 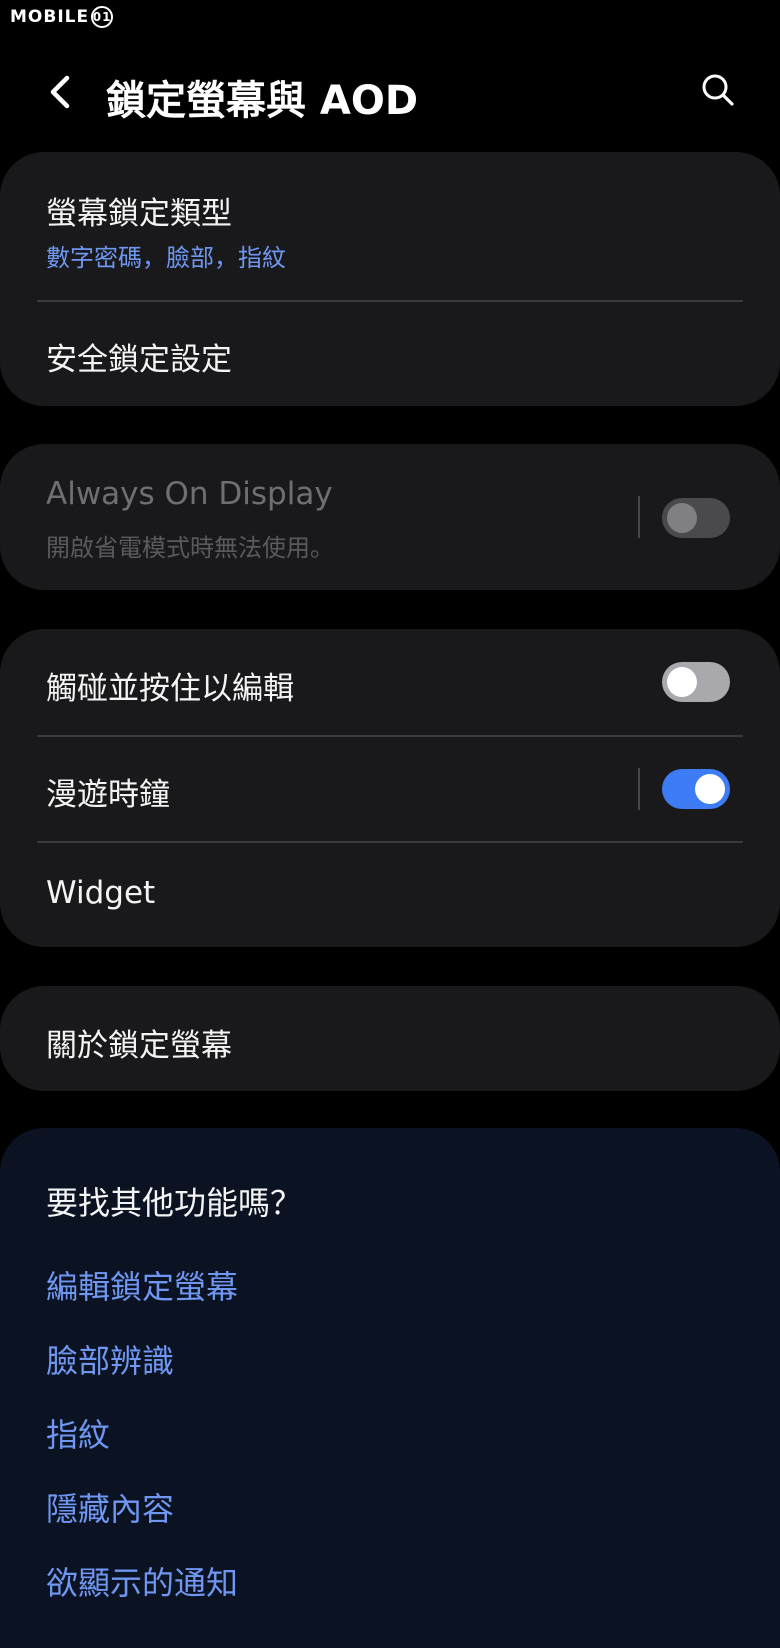 I want to click on suggestions-title: 要找其他功能嗎？, so click(x=174, y=1203).